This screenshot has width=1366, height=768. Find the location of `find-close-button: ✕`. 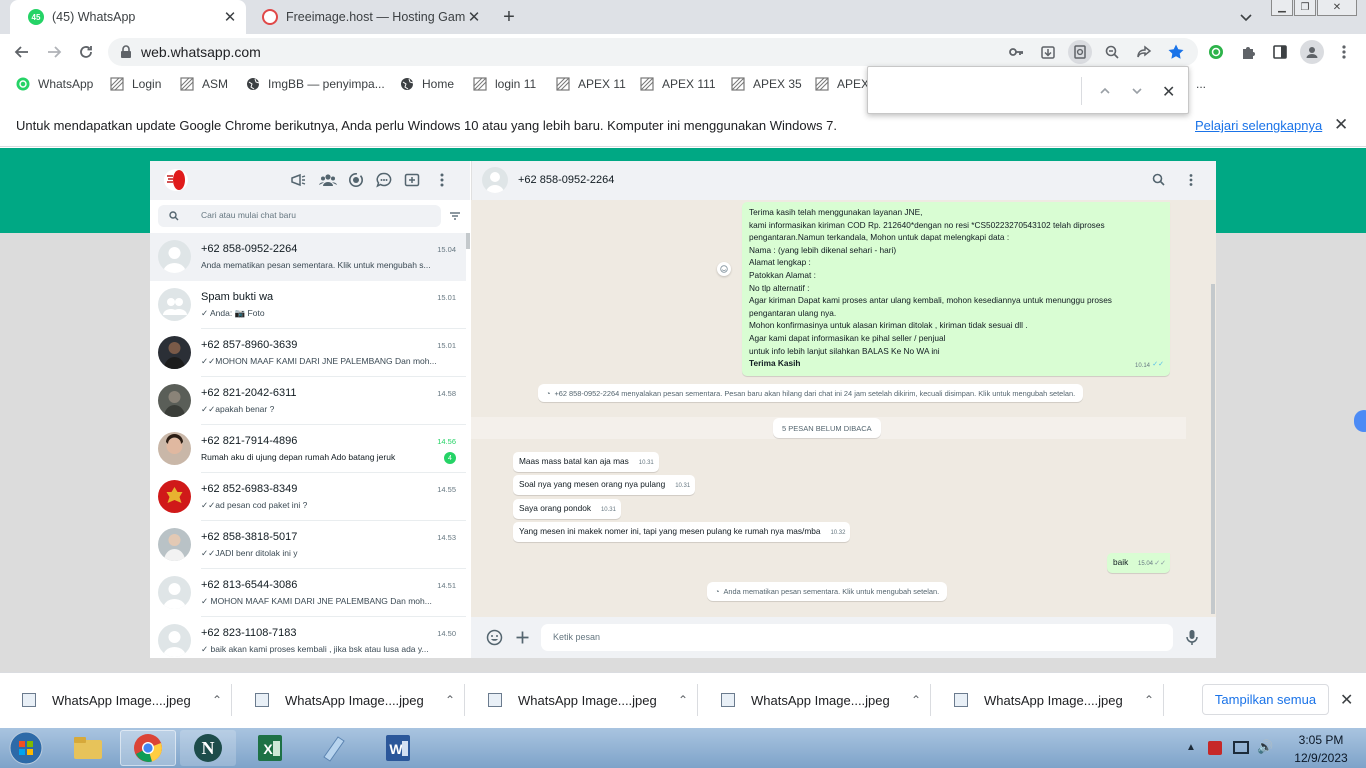

find-close-button: ✕ is located at coordinates (1168, 92).